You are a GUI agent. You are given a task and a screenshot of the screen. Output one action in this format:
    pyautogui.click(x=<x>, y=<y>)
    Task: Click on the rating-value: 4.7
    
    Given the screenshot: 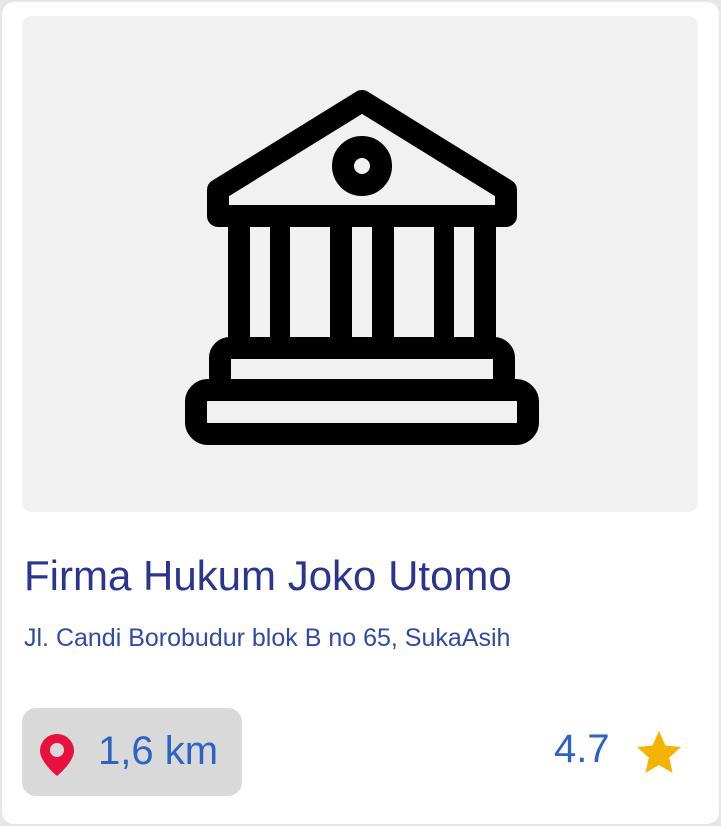 What is the action you would take?
    pyautogui.click(x=582, y=749)
    